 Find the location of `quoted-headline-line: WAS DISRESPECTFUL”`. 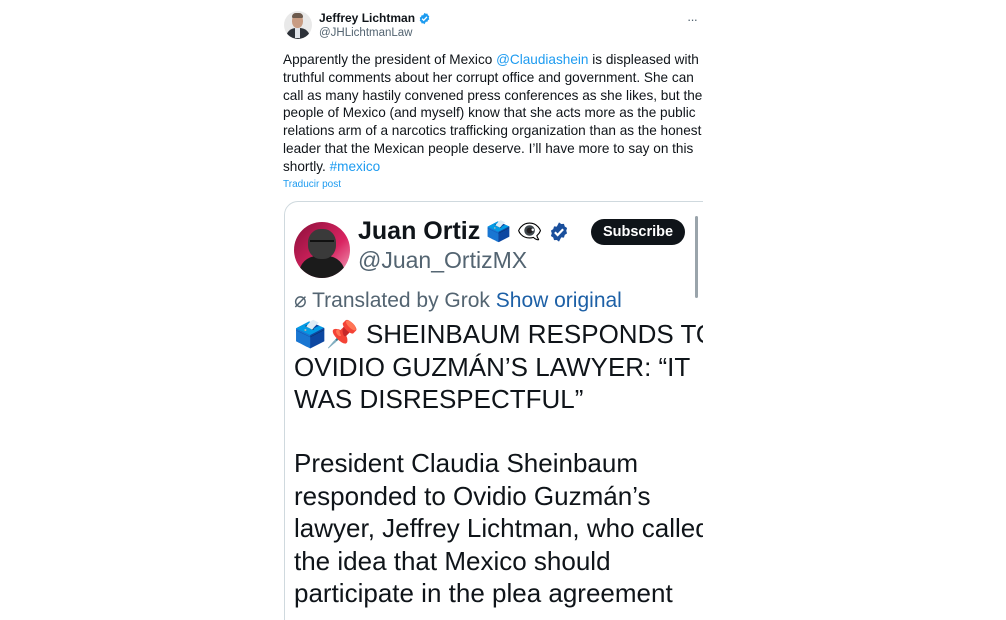

quoted-headline-line: WAS DISRESPECTFUL” is located at coordinates (439, 399).